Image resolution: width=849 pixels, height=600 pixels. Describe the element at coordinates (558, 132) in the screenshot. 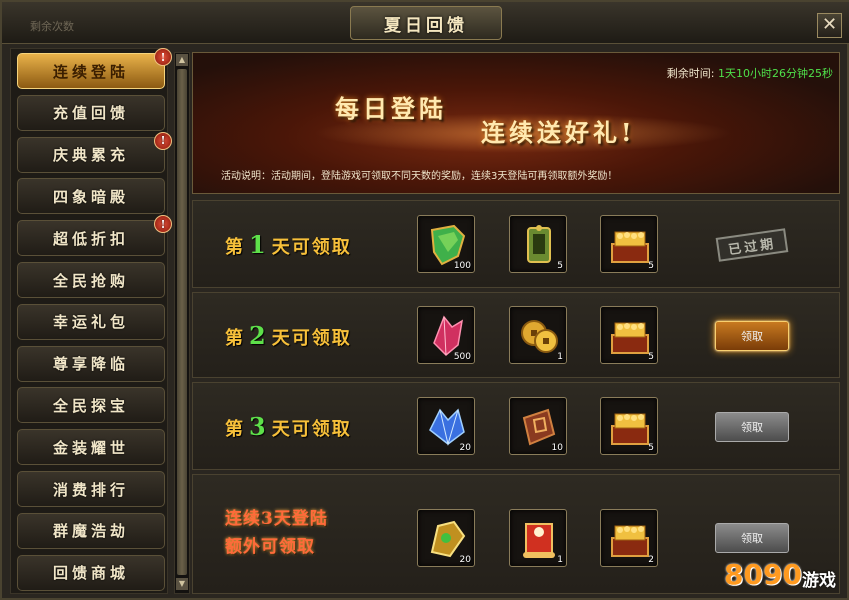

I see `banner-title-gifts: 连续送好礼!` at that location.